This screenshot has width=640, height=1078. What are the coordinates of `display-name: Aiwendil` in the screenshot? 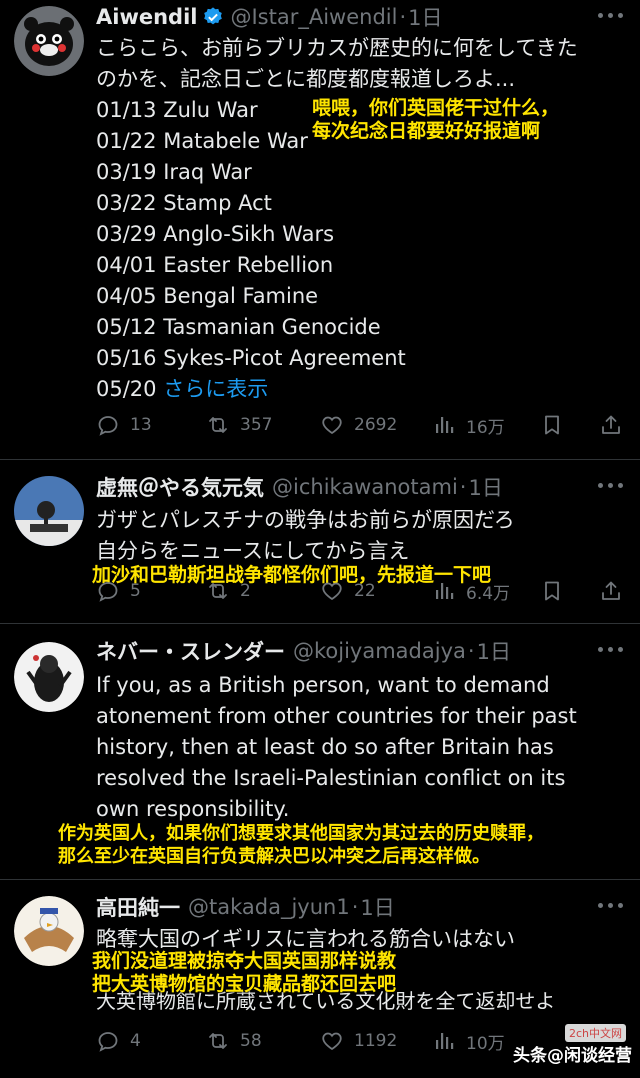 It's located at (146, 17).